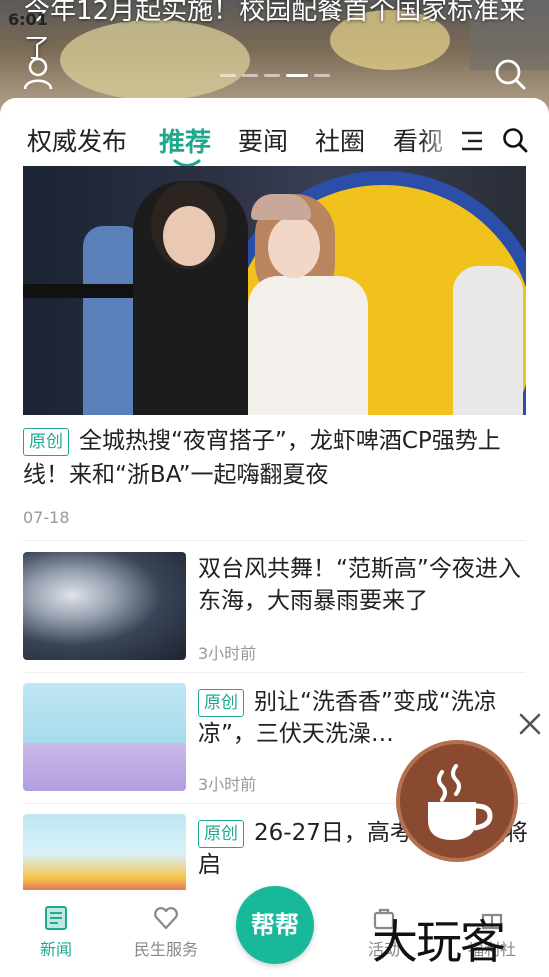  Describe the element at coordinates (440, 140) in the screenshot. I see `tabs-fade` at that location.